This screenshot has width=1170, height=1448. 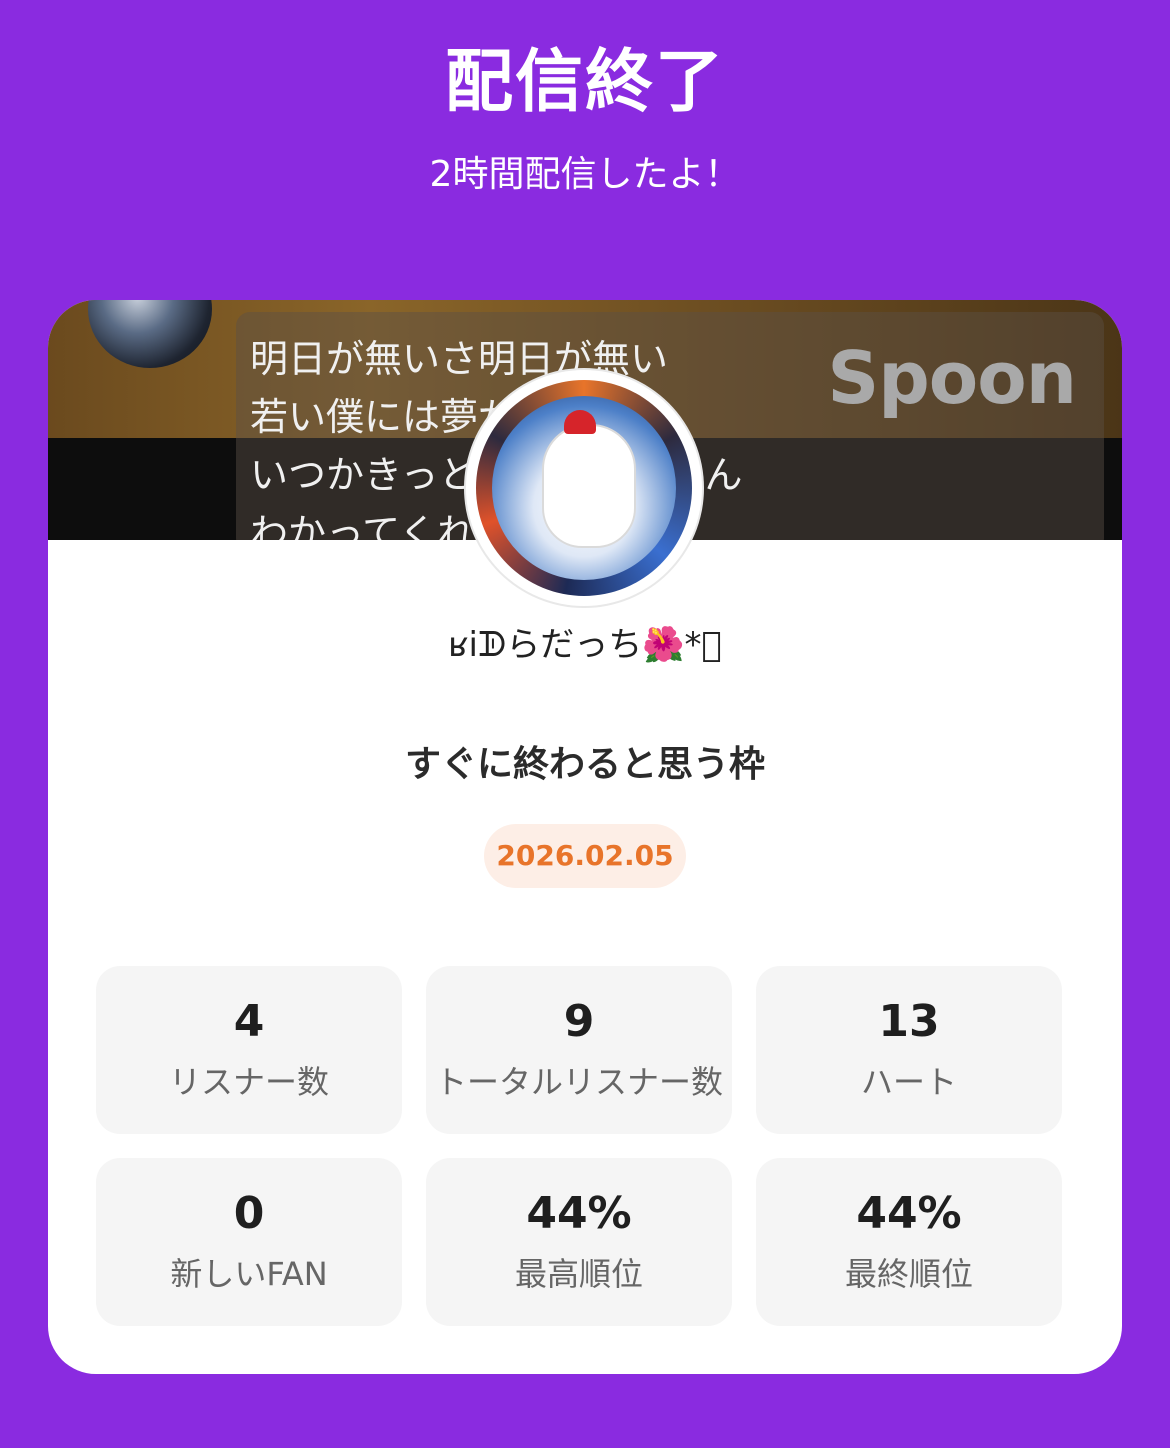 What do you see at coordinates (249, 1274) in the screenshot?
I see `stat-label: 新しいFAN` at bounding box center [249, 1274].